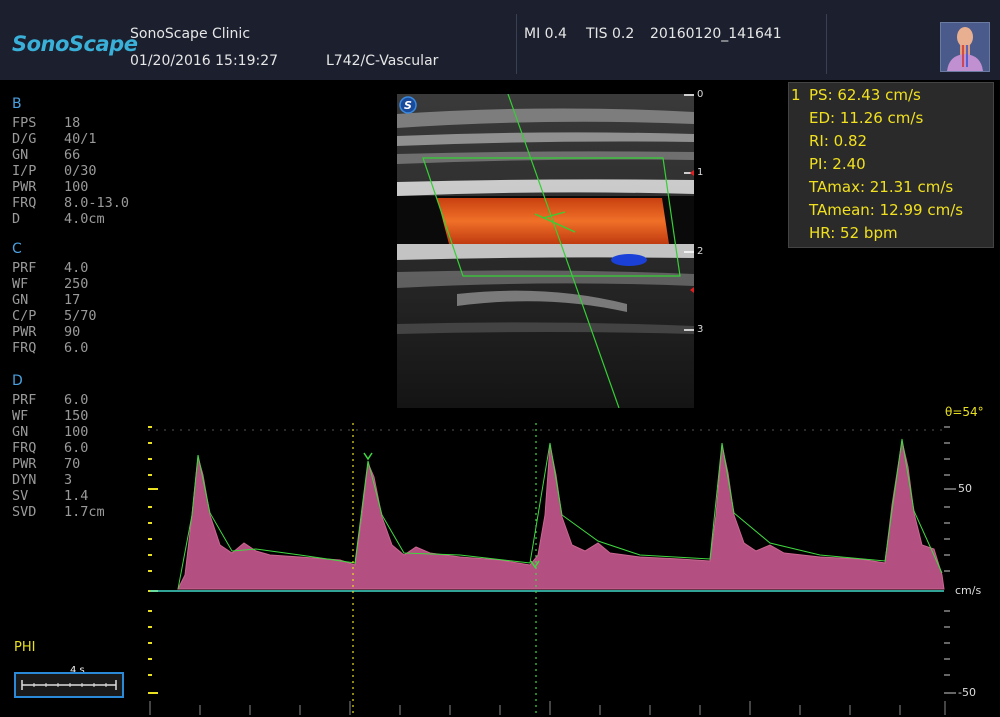  What do you see at coordinates (153, 560) in the screenshot?
I see `left-scale-ticks` at bounding box center [153, 560].